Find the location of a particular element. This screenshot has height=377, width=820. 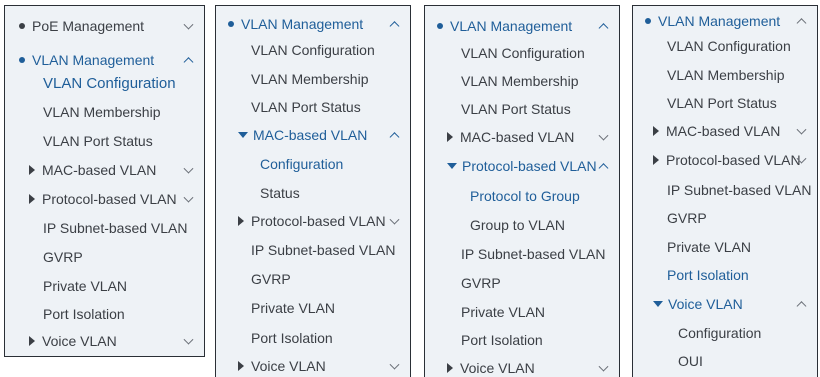

menu-voice-configuration: Configuration is located at coordinates (725, 333).